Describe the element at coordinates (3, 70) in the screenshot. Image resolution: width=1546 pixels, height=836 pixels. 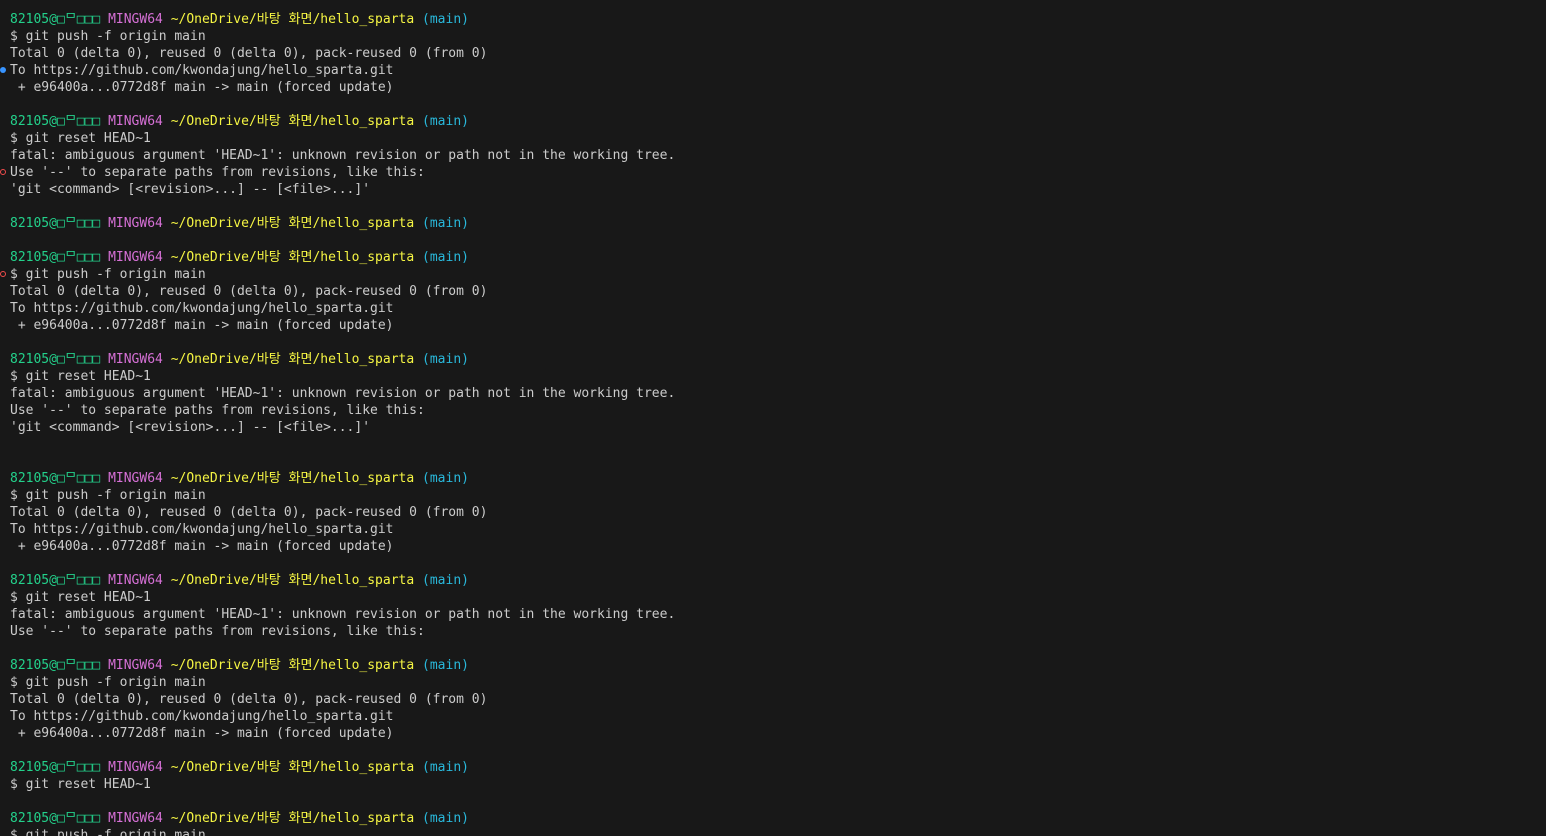
I see `command-success-dot-icon` at that location.